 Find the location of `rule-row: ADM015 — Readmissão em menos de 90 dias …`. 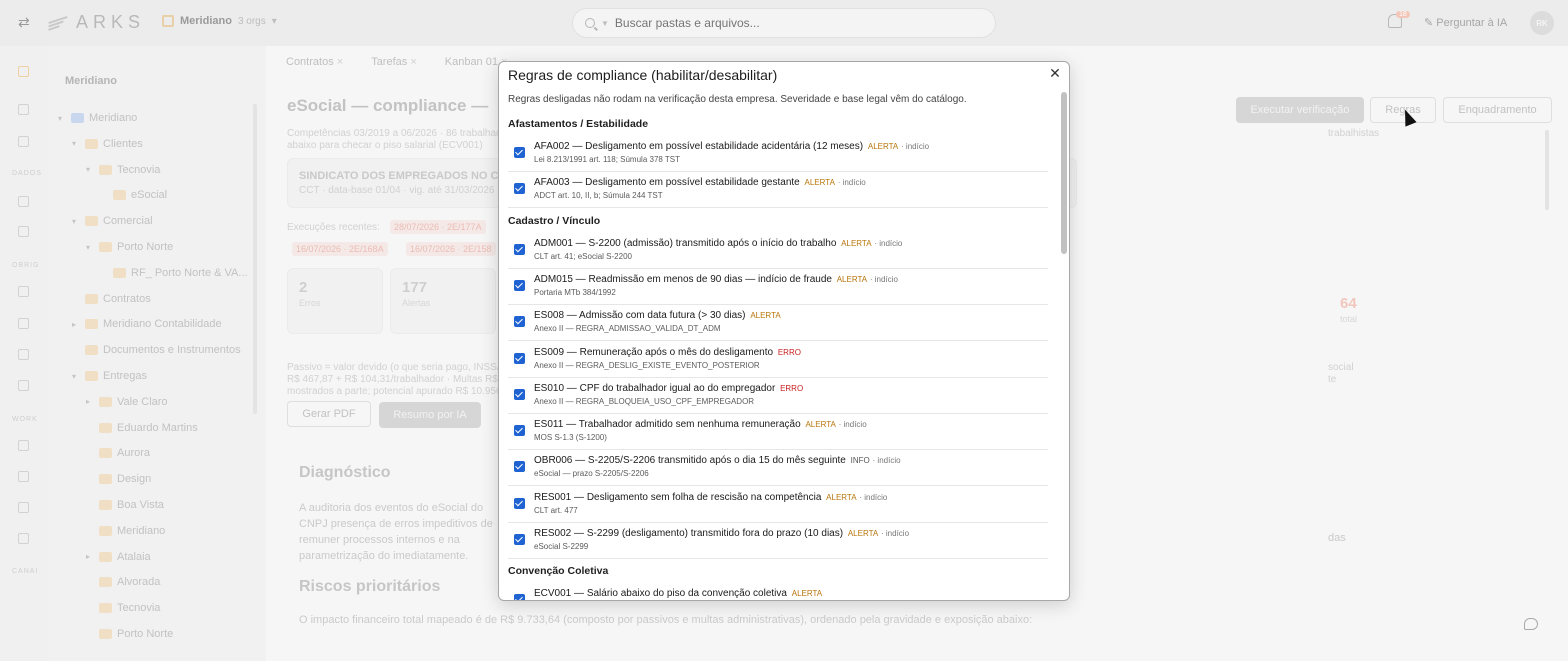

rule-row: ADM015 — Readmissão em menos de 90 dias … is located at coordinates (778, 287).